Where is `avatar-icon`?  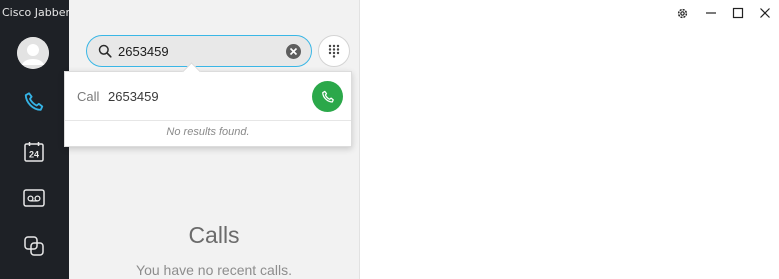
avatar-icon is located at coordinates (33, 53).